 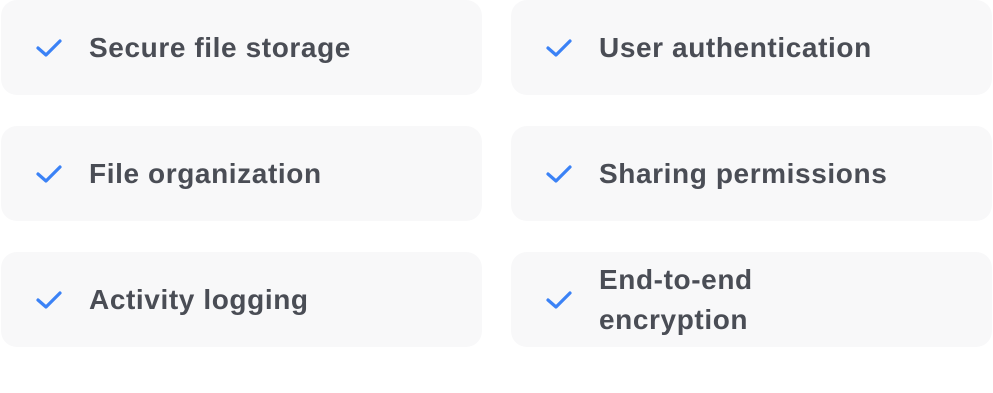 I want to click on feature-label: User authentication, so click(x=735, y=47).